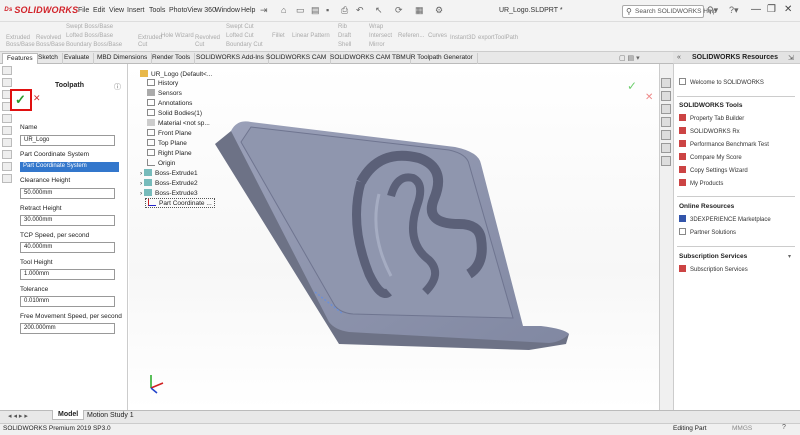 The height and width of the screenshot is (435, 800). I want to click on cam-operation-tree-icon, so click(7, 142).